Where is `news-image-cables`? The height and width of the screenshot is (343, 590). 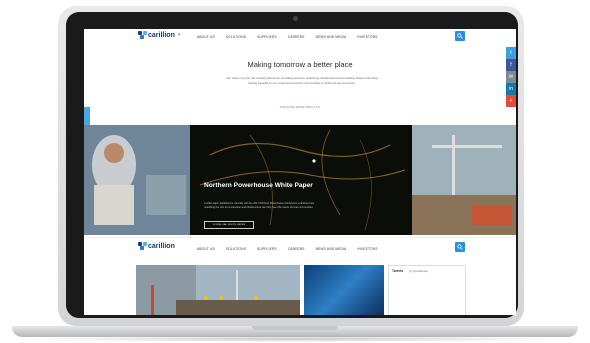 news-image-cables is located at coordinates (344, 290).